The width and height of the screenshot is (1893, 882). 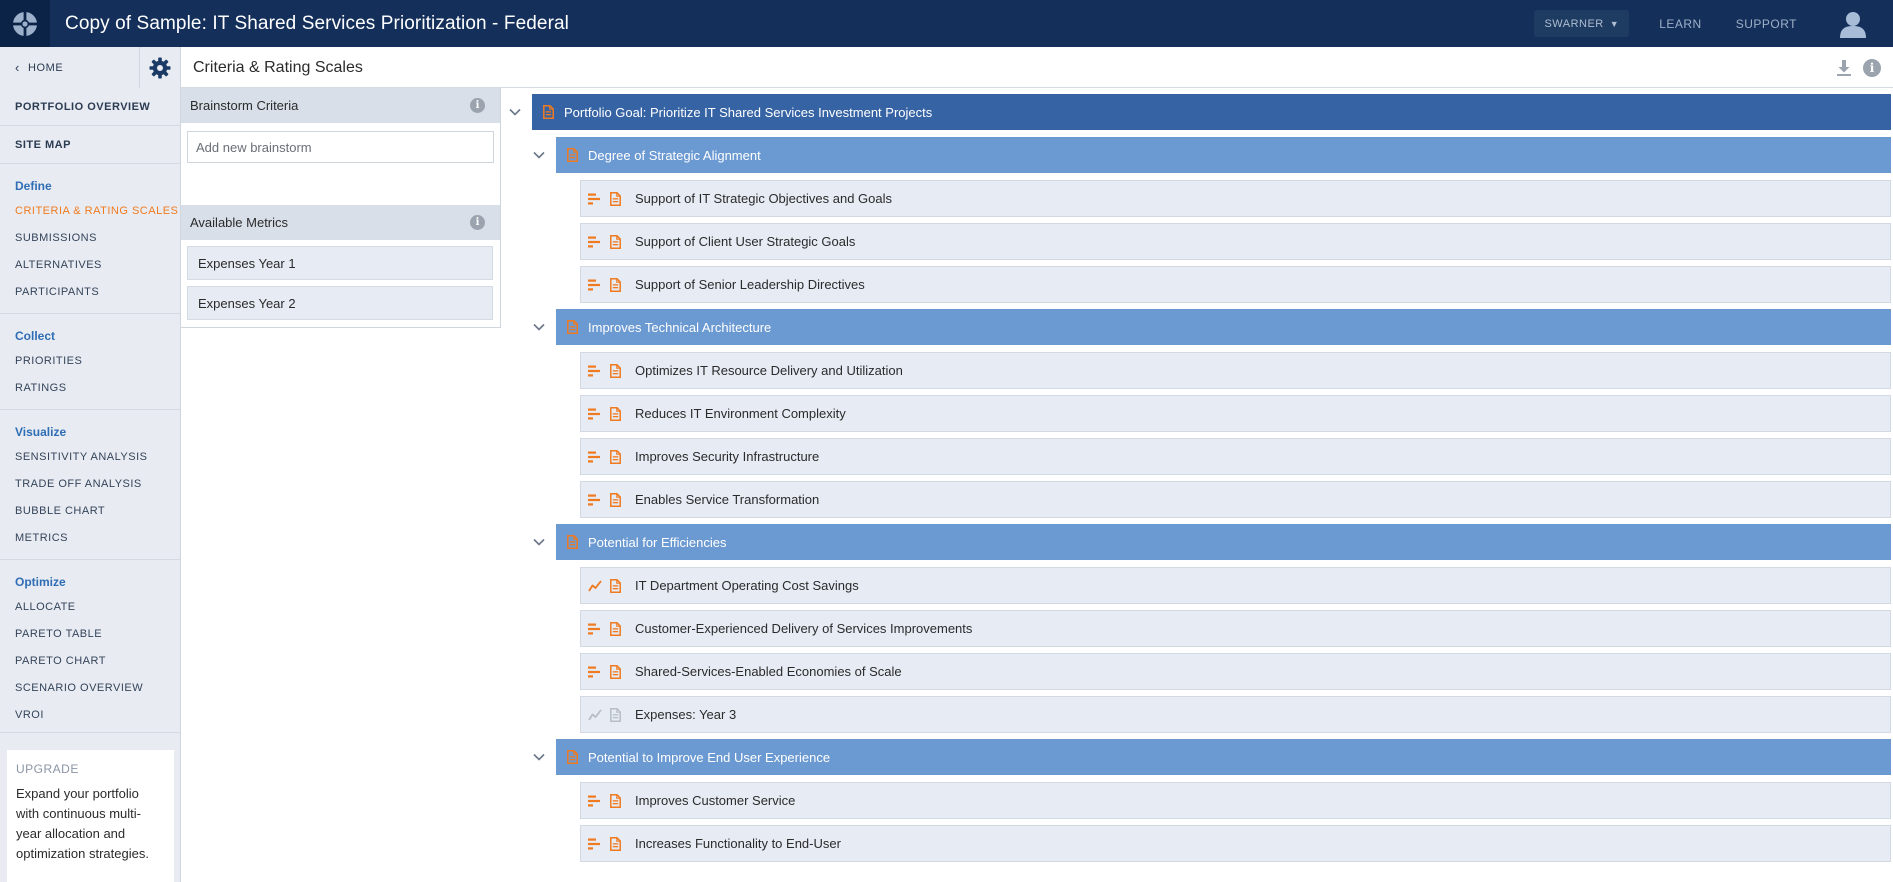 I want to click on chevron-left-icon: ‹, so click(x=17, y=67).